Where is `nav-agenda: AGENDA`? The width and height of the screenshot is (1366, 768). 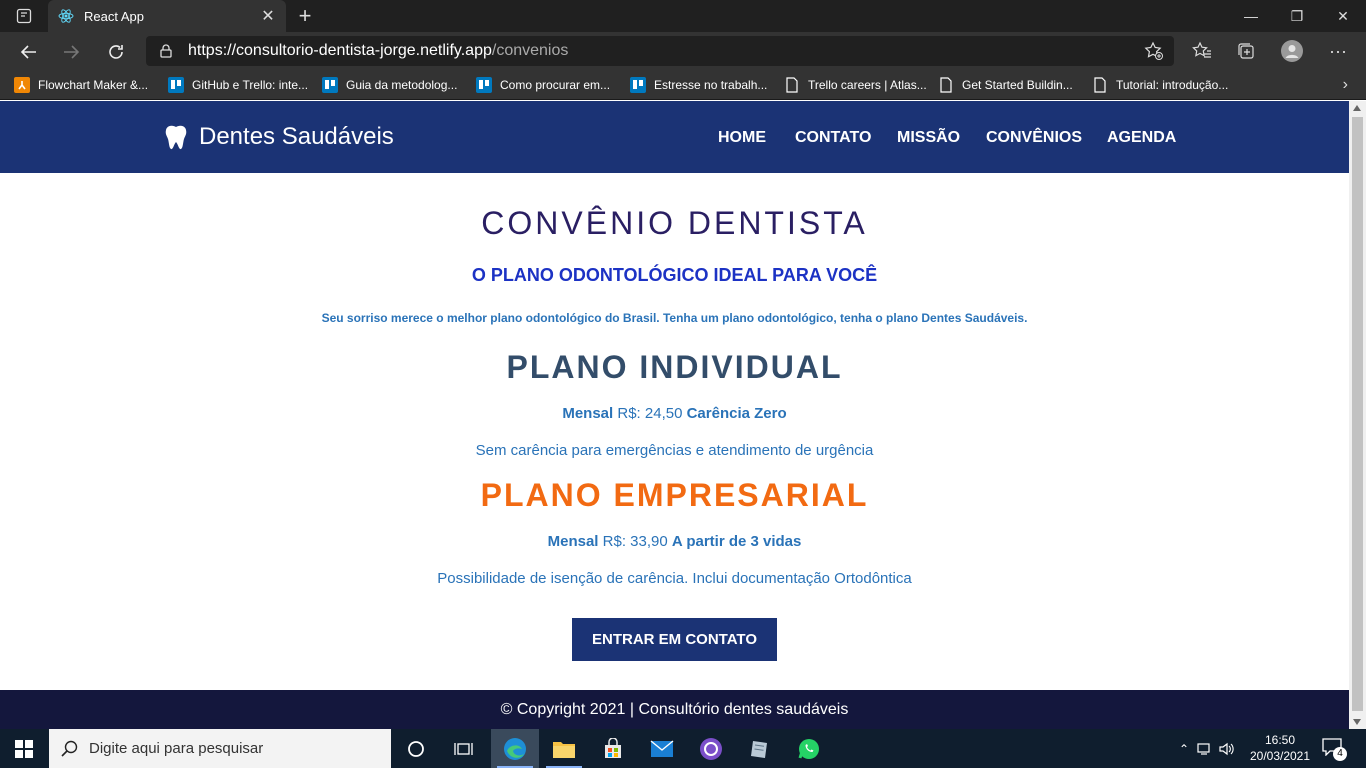
nav-agenda: AGENDA is located at coordinates (1141, 138).